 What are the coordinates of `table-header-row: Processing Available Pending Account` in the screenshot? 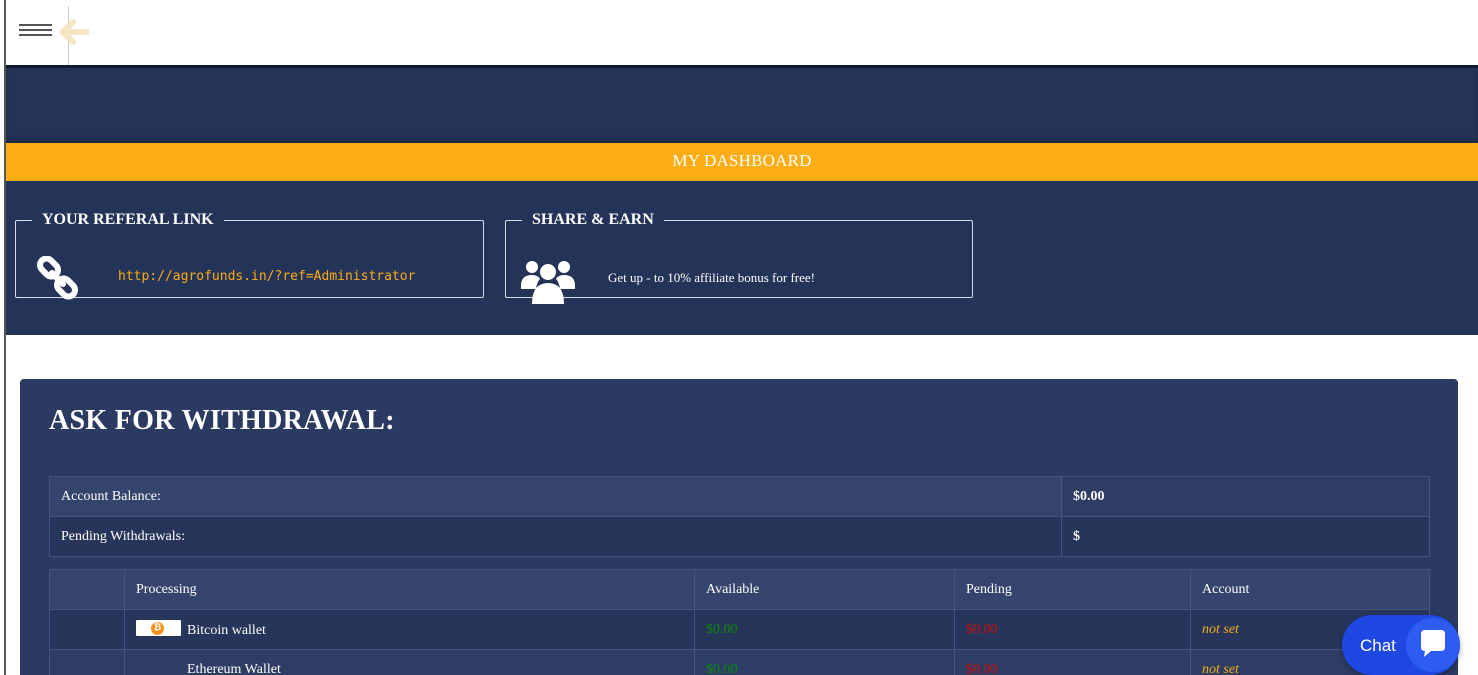 It's located at (739, 589).